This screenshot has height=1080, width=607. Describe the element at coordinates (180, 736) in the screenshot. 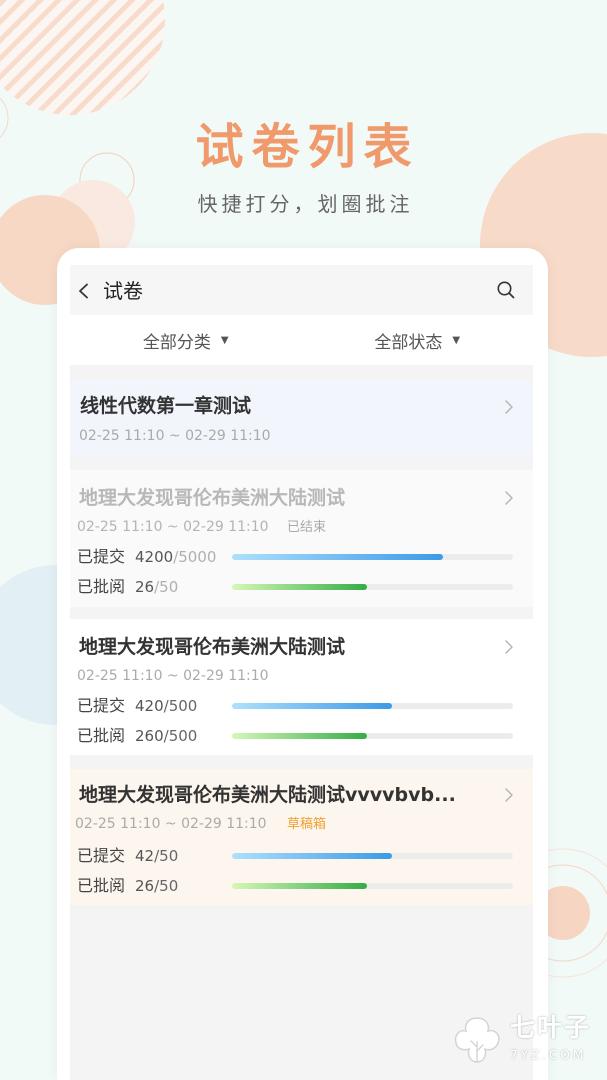

I see `reviewed-total: /500` at that location.